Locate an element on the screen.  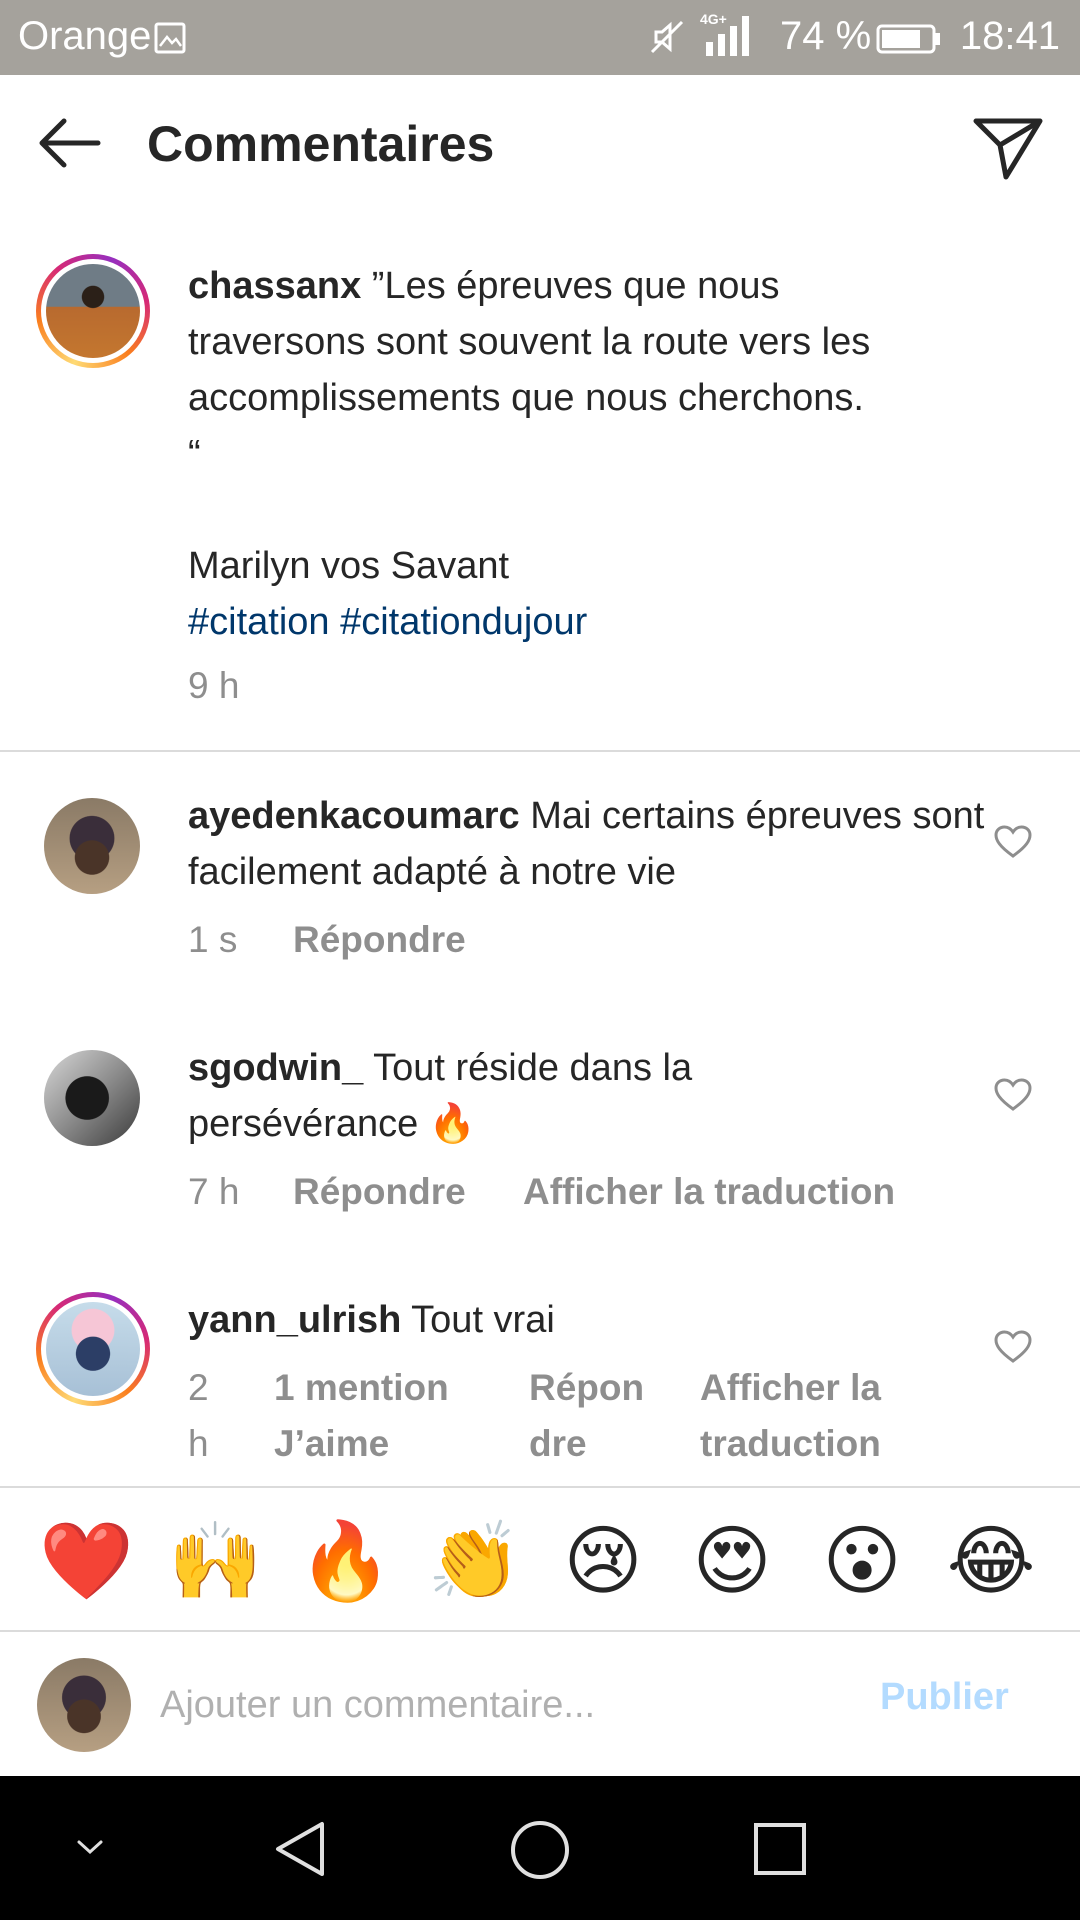
emoji-raised-hands-button: 🙌 is located at coordinates (215, 1562).